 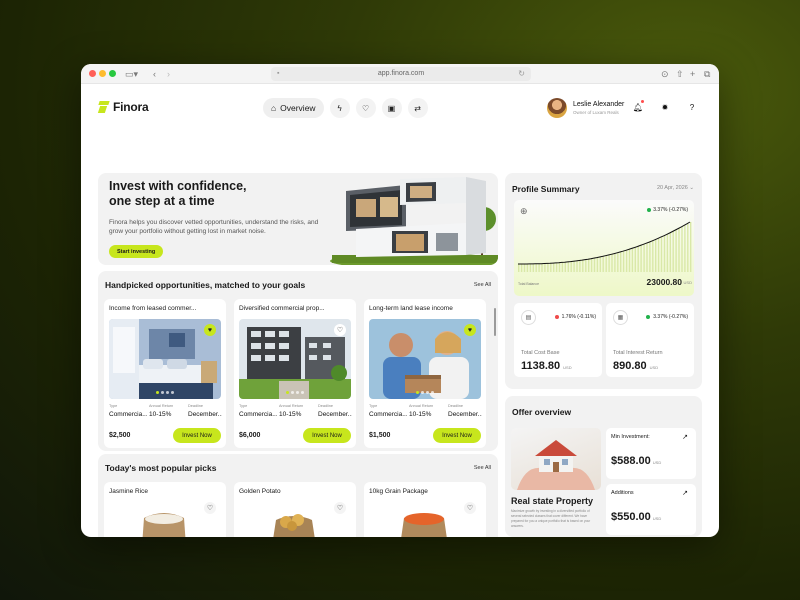 I want to click on stat-change-text: 3.37% (-0.27%), so click(x=670, y=317).